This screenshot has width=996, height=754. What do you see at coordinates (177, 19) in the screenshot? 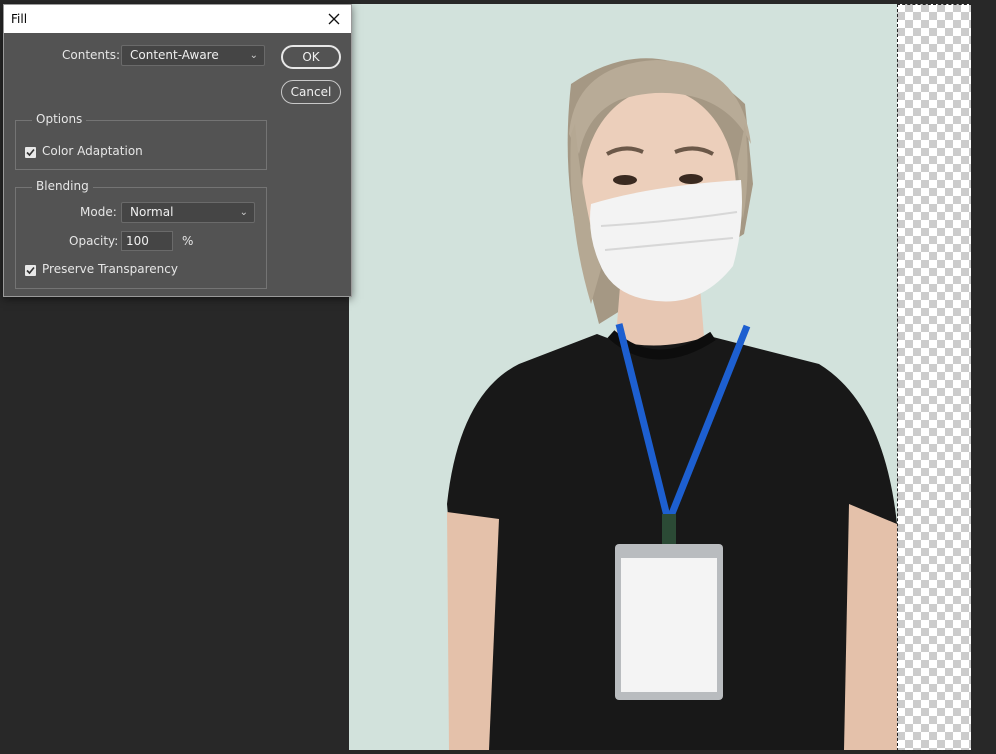
I see `dialog-titlebar: Fill` at bounding box center [177, 19].